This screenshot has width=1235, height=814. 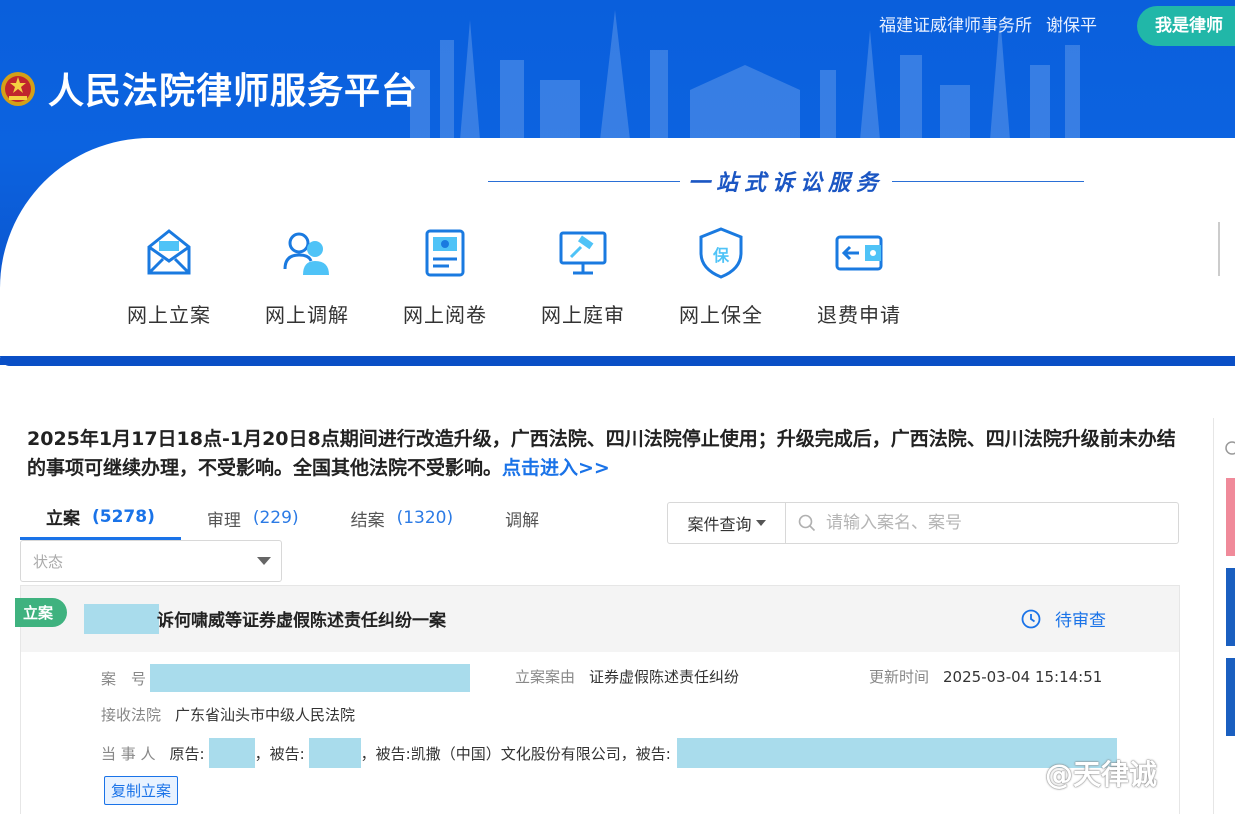 What do you see at coordinates (307, 315) in the screenshot?
I see `service-label: 网上调解` at bounding box center [307, 315].